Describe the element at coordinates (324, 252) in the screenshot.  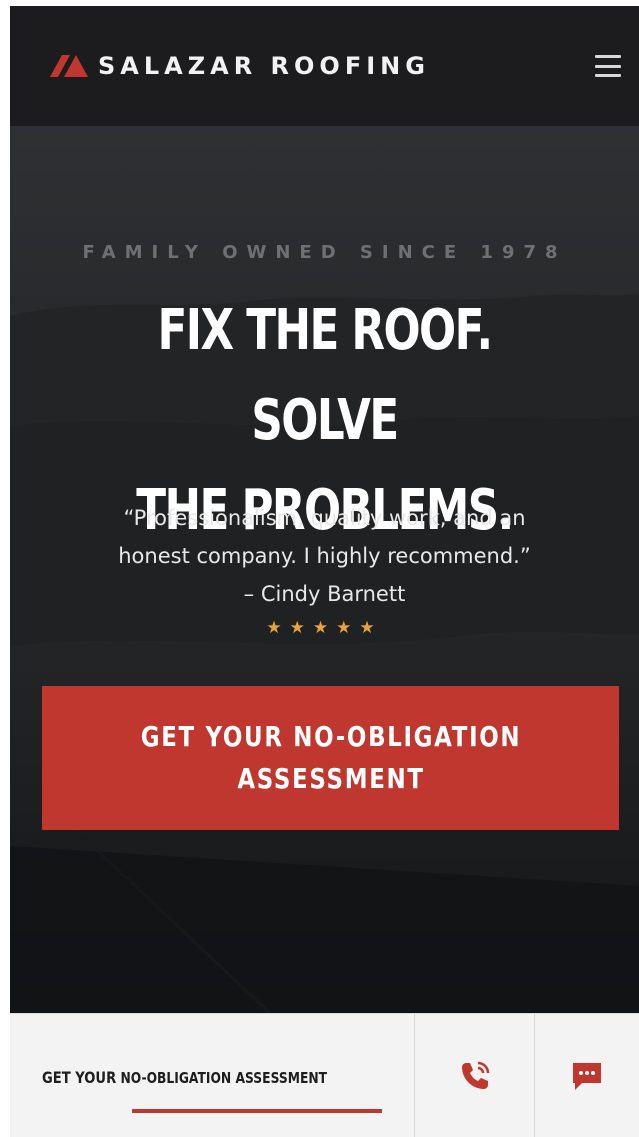
I see `hero-eyebrow: FAMILY OWNED SINCE 1978` at that location.